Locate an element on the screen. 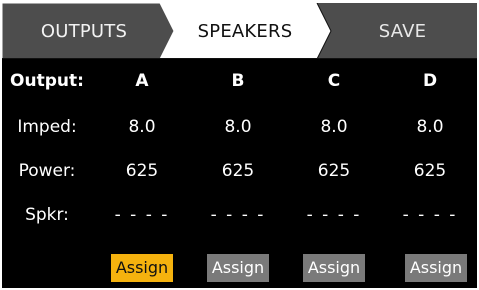  speaker-row-label: Spkr: is located at coordinates (47, 215).